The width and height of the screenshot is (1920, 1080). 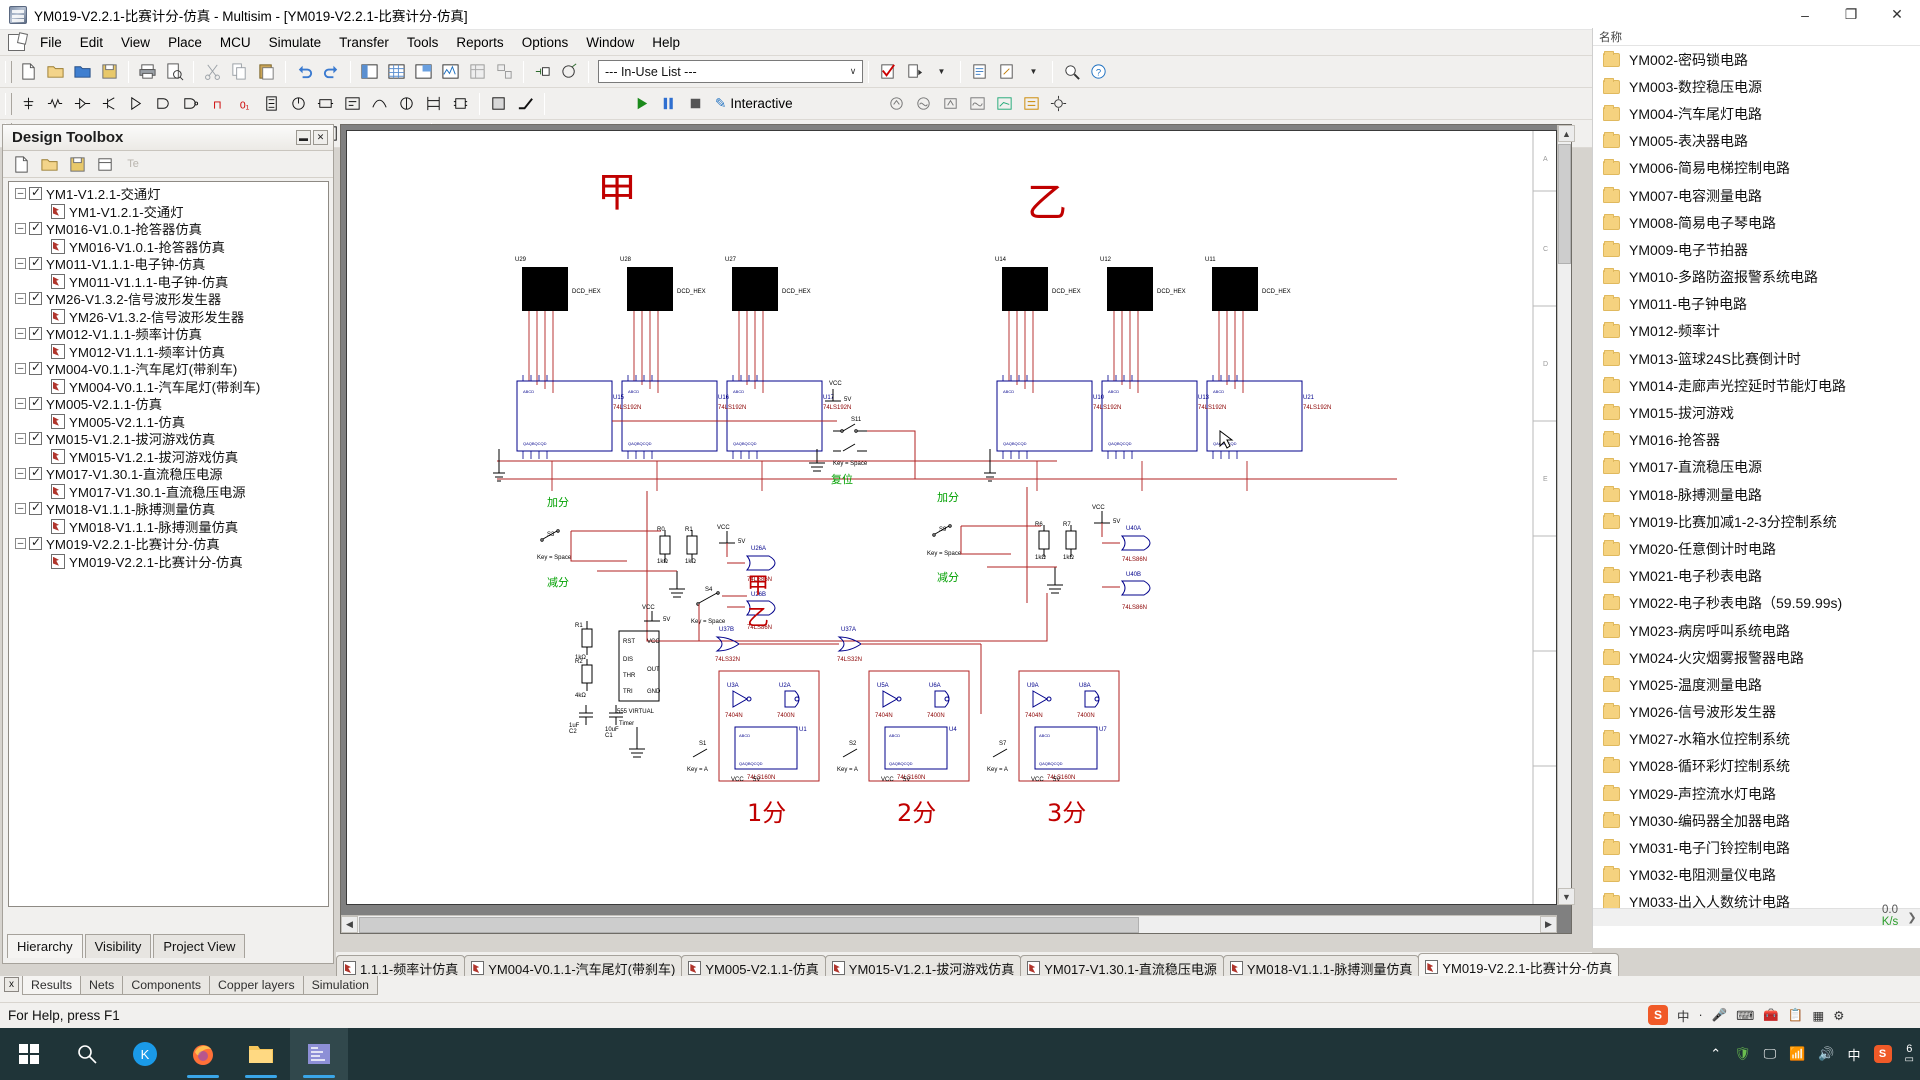 I want to click on explorer-folder-row: YM019-比赛加减1-2-3分控制系统, so click(x=1756, y=521).